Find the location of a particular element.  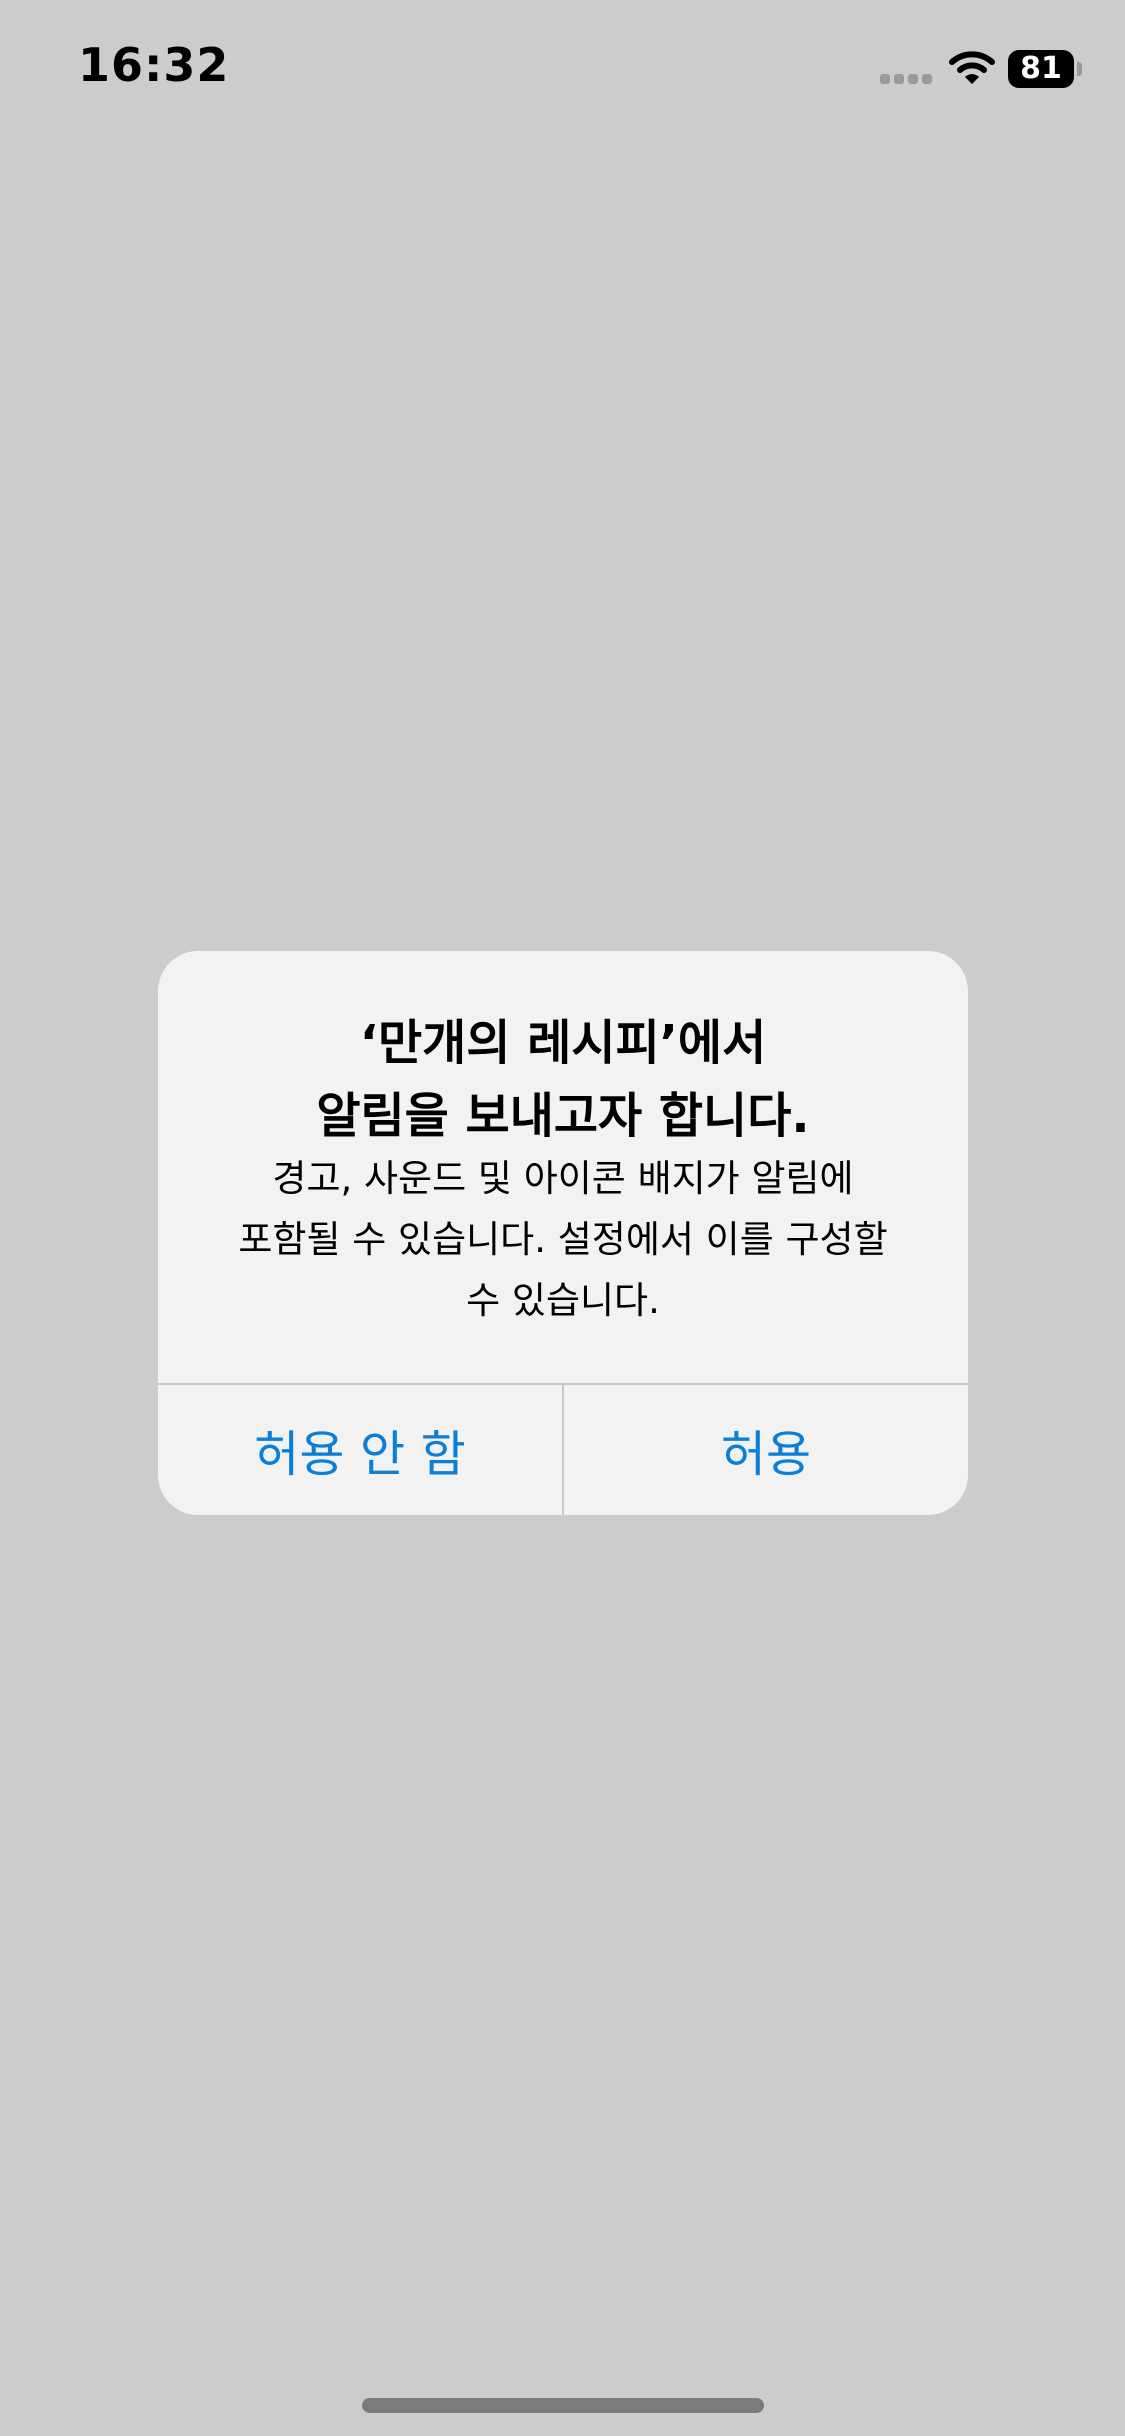

home-indicator is located at coordinates (563, 2405).